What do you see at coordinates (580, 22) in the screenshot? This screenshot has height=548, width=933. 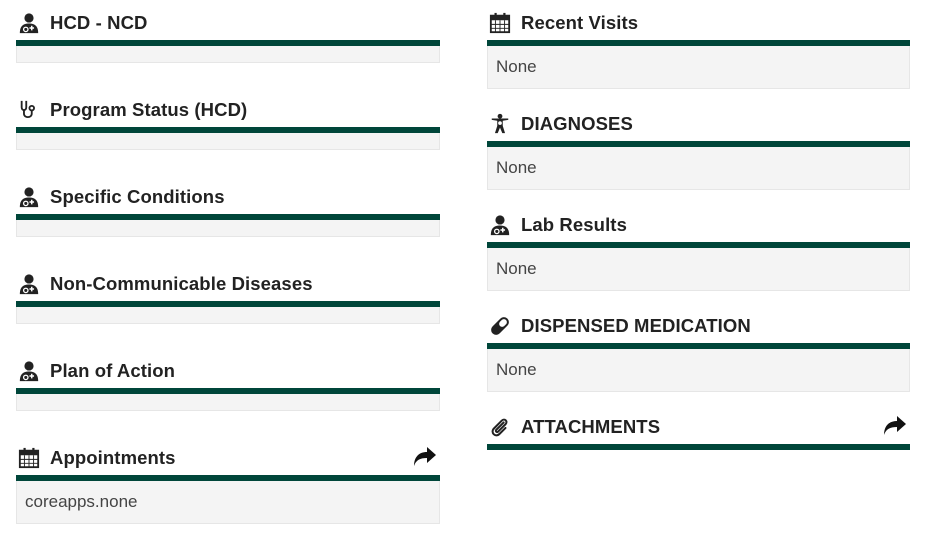 I see `panel-title: Recent Visits` at bounding box center [580, 22].